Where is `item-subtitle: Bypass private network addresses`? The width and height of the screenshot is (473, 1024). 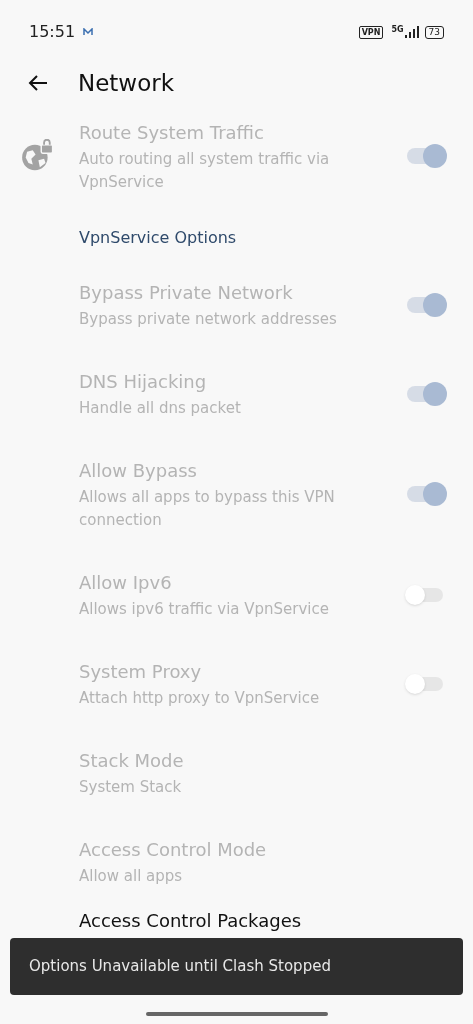
item-subtitle: Bypass private network addresses is located at coordinates (208, 319).